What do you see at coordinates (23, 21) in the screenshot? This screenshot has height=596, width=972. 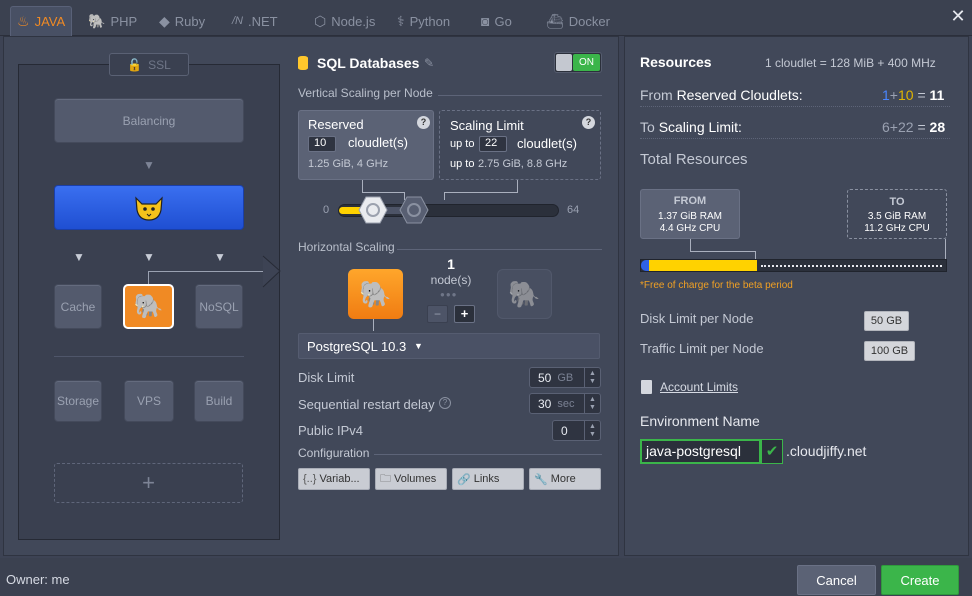 I see `java-icon: ♨` at bounding box center [23, 21].